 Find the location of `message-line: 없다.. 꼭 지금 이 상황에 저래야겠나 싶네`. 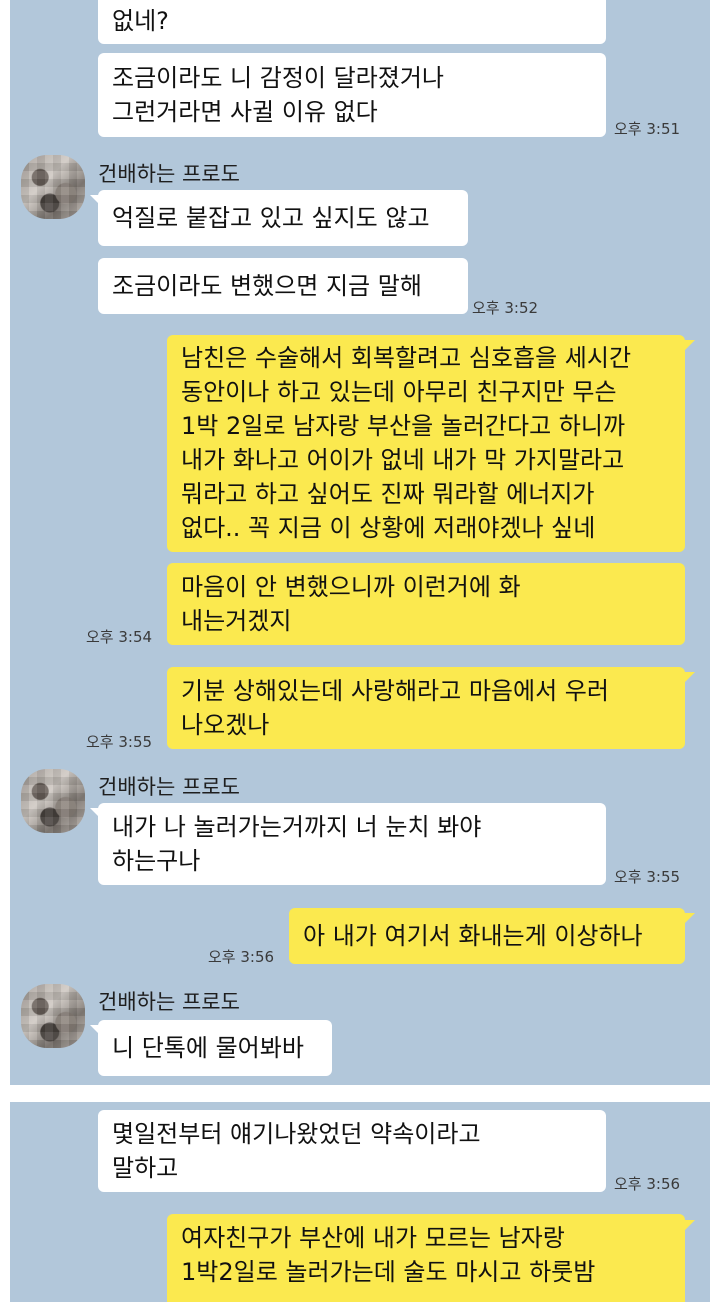

message-line: 없다.. 꼭 지금 이 상황에 저래야겠나 싶네 is located at coordinates (388, 528).